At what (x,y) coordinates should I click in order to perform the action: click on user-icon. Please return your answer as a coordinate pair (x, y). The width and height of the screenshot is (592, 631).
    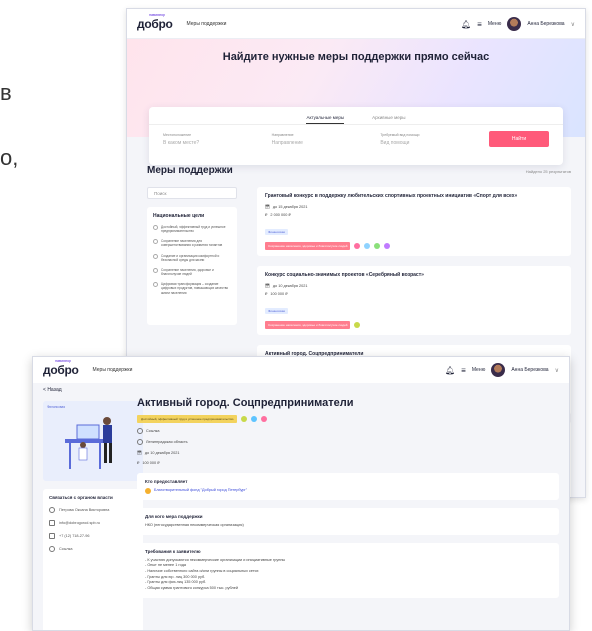
    Looking at the image, I should click on (52, 510).